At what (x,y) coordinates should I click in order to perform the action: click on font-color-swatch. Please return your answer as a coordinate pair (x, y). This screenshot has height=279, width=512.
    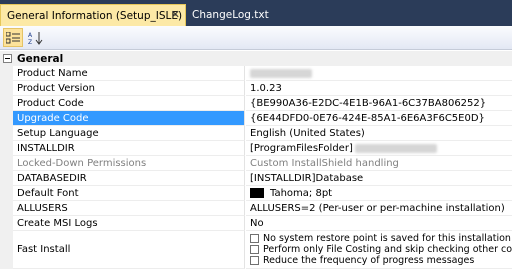
    Looking at the image, I should click on (257, 193).